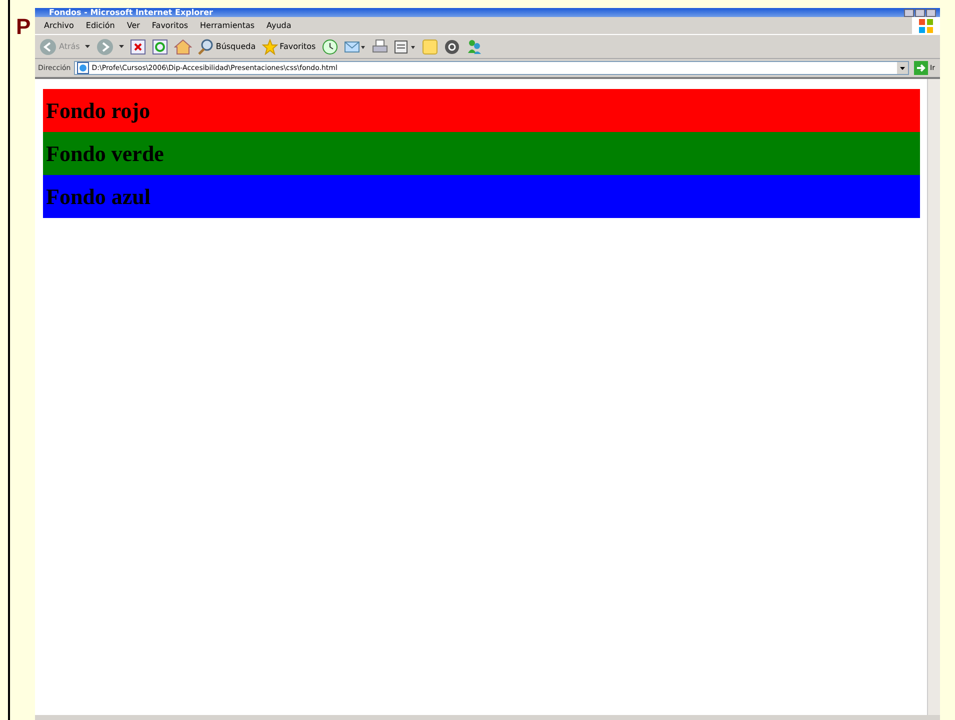 The width and height of the screenshot is (955, 720). What do you see at coordinates (100, 25) in the screenshot?
I see `menu-item: Edición` at bounding box center [100, 25].